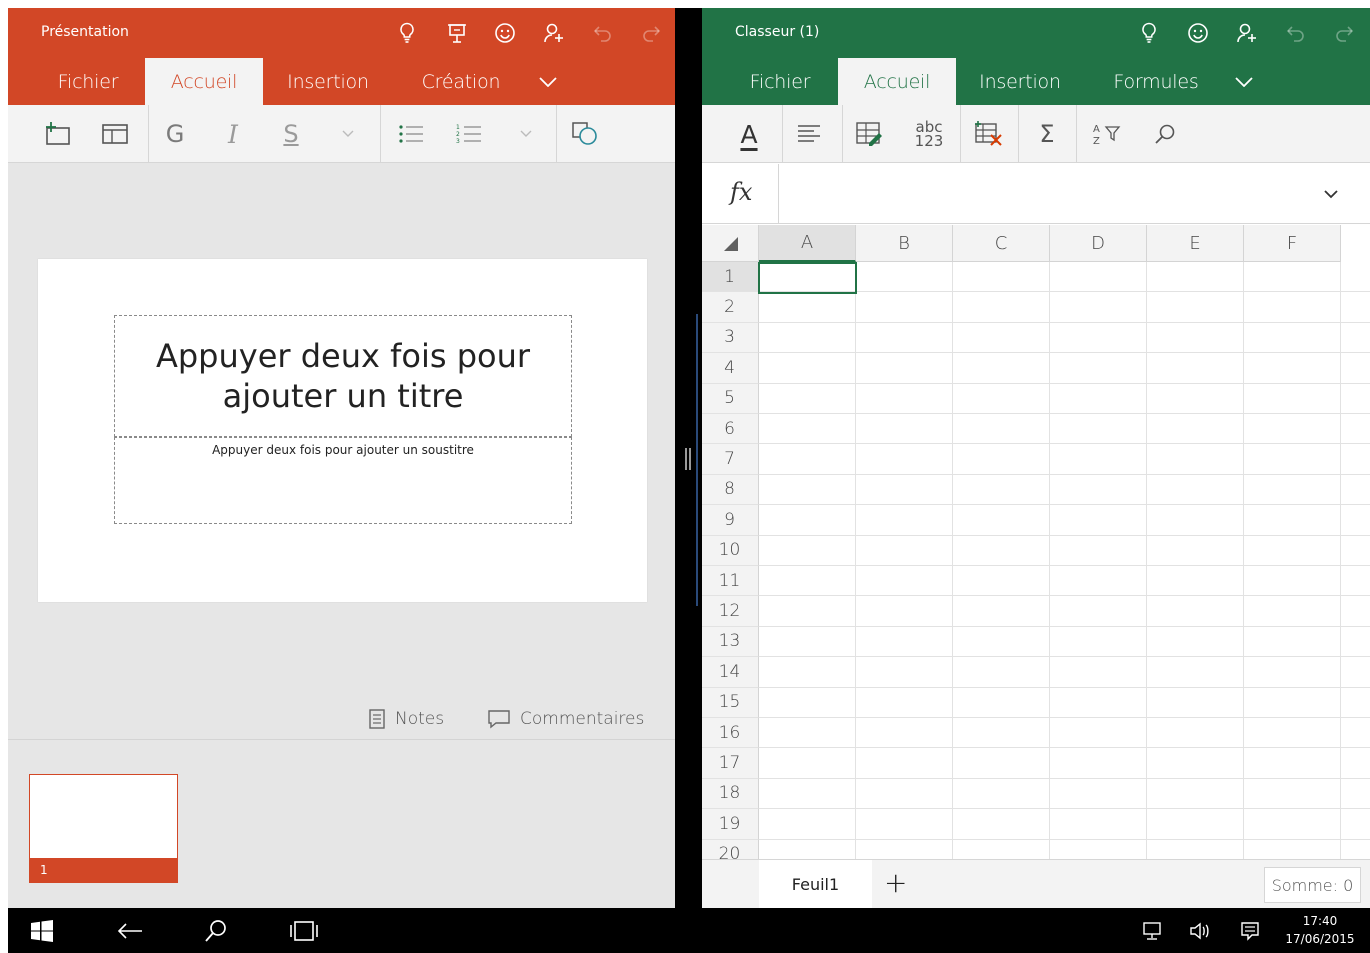 The width and height of the screenshot is (1370, 953). I want to click on column-header-e: E, so click(1195, 243).